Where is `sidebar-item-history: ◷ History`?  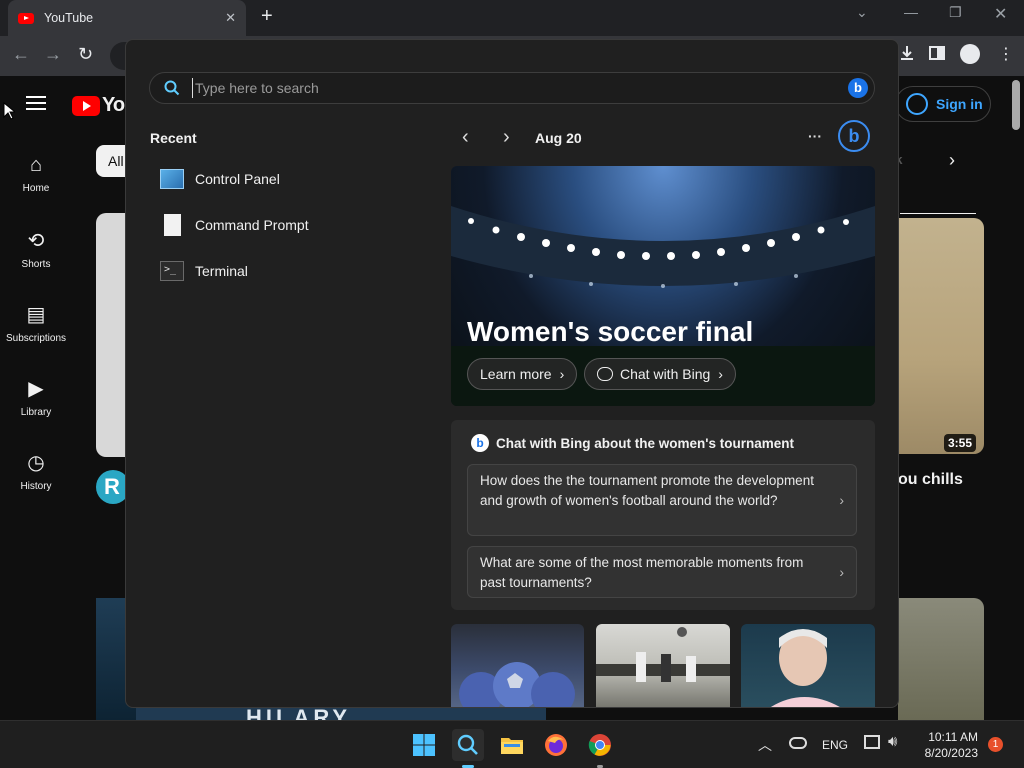
sidebar-item-history: ◷ History is located at coordinates (36, 471).